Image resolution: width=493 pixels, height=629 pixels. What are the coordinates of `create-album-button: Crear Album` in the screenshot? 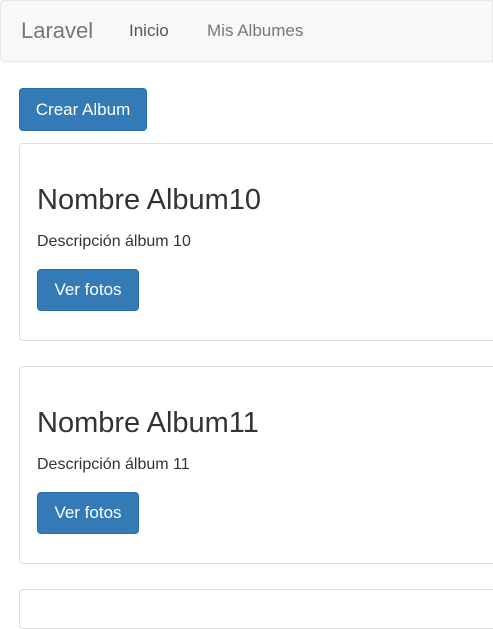 It's located at (83, 109).